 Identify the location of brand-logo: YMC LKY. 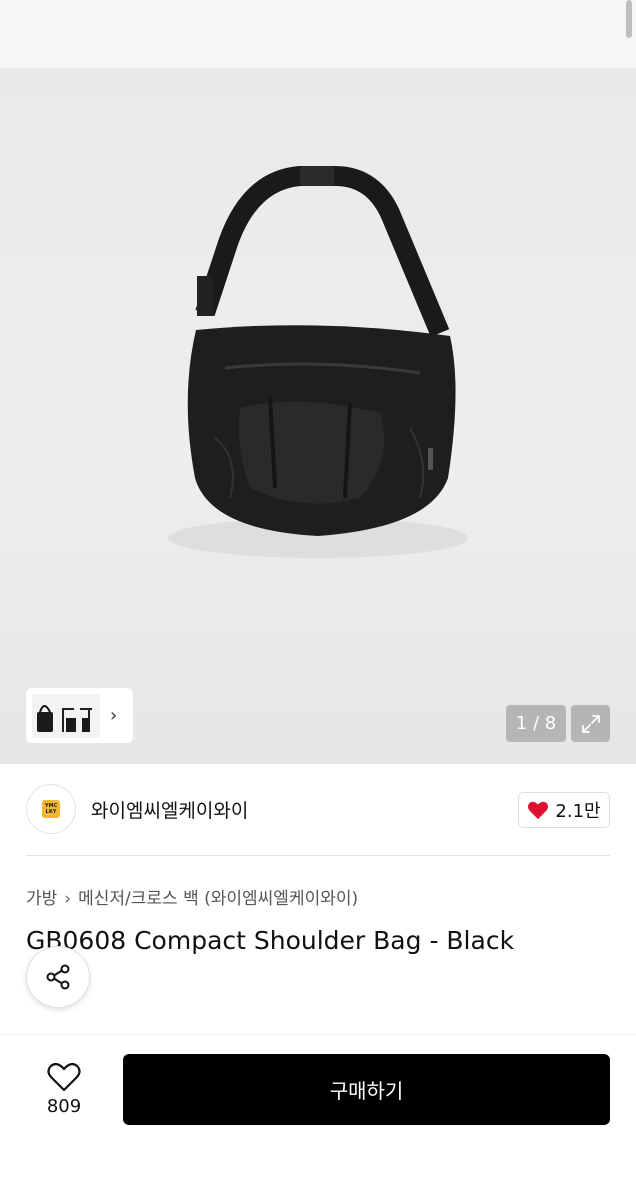
(51, 809).